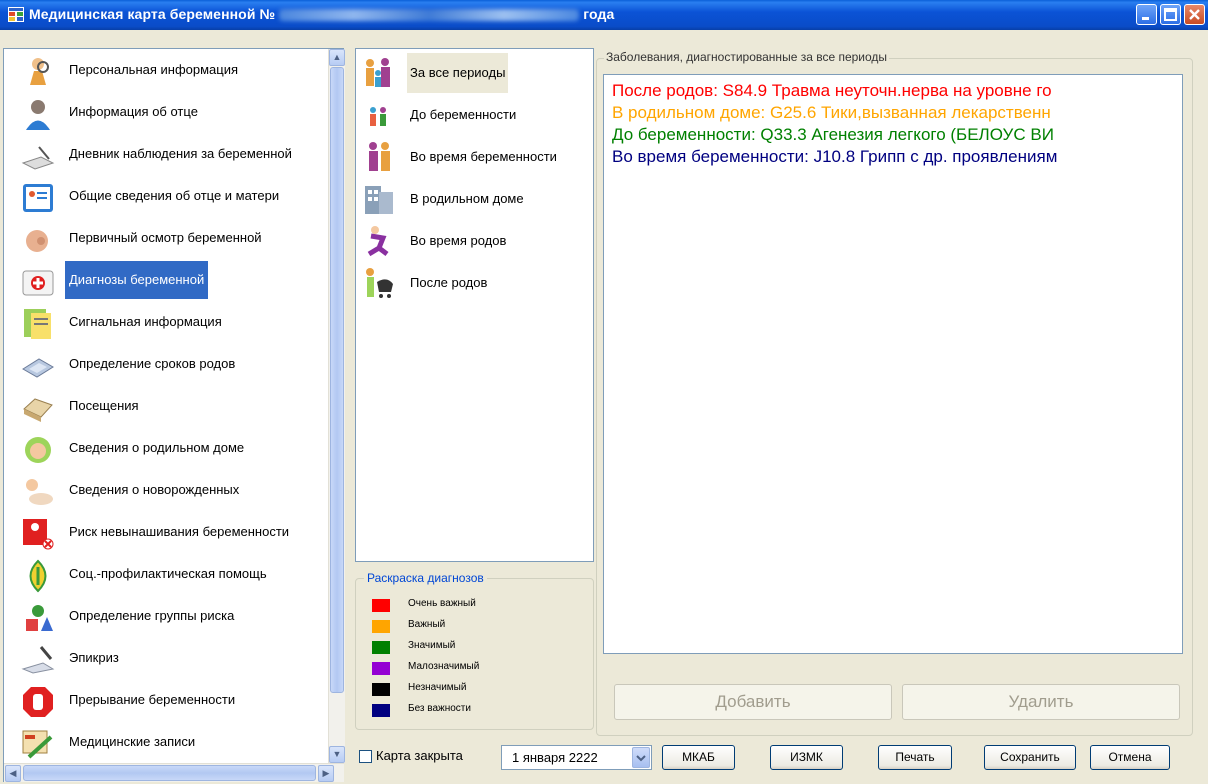  I want to click on nav-item-label: Диагнозы беременной, so click(137, 280).